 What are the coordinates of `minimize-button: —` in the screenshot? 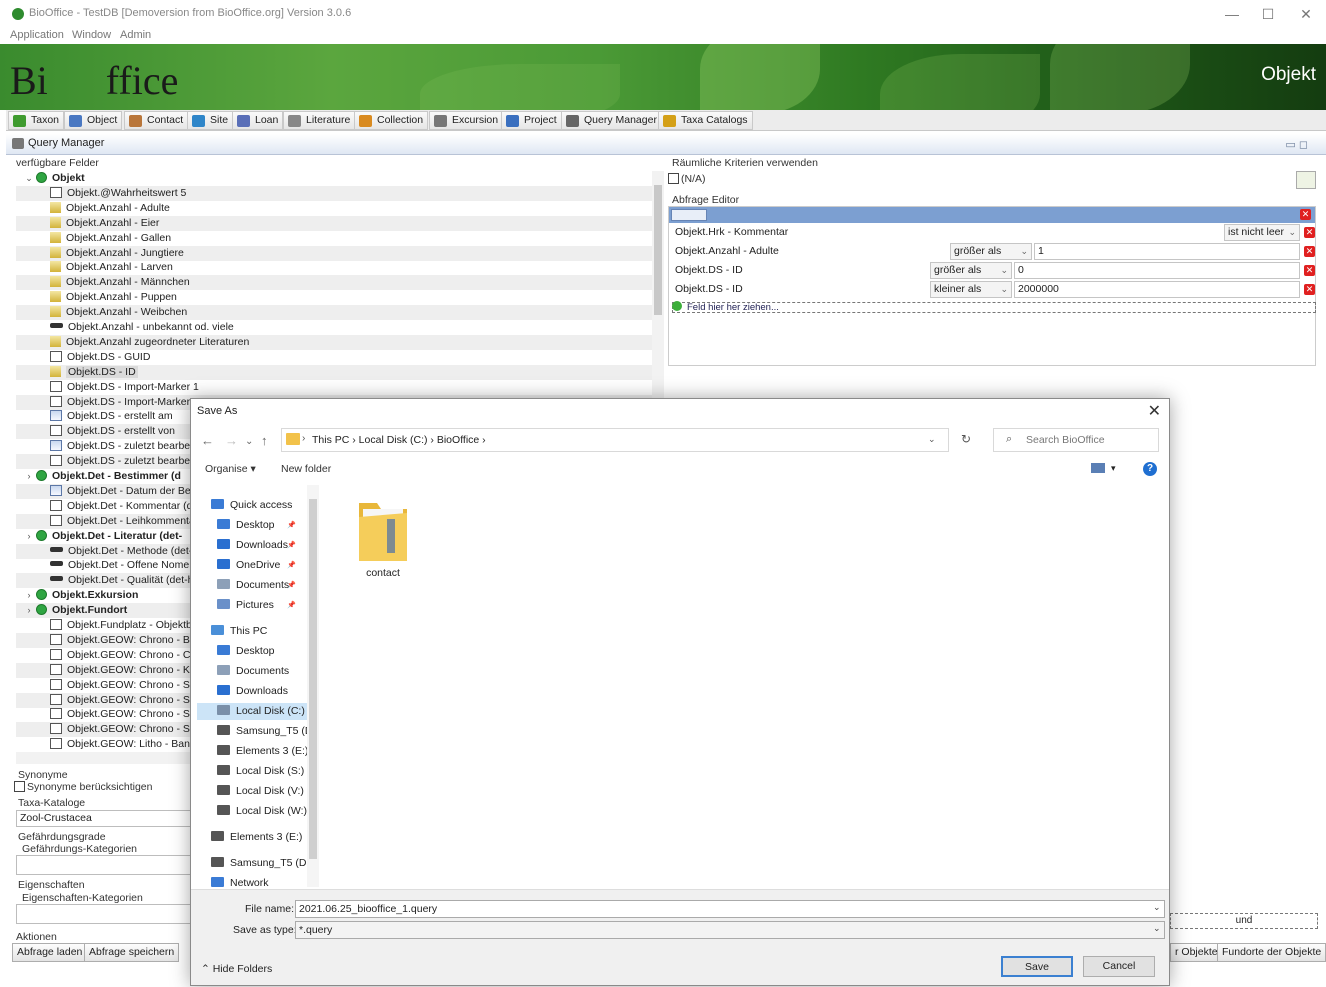 It's located at (1232, 14).